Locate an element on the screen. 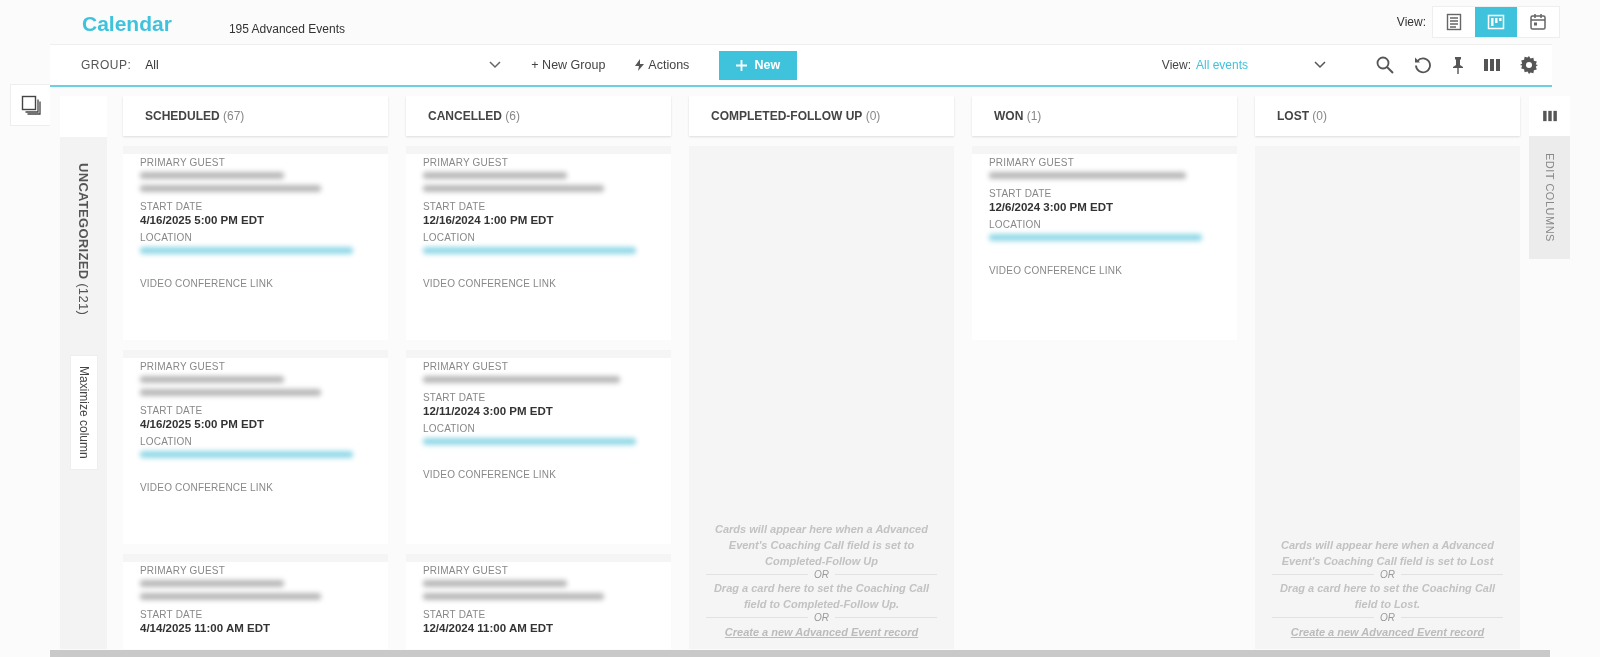 The image size is (1600, 657). column-title: WON (1) is located at coordinates (1018, 116).